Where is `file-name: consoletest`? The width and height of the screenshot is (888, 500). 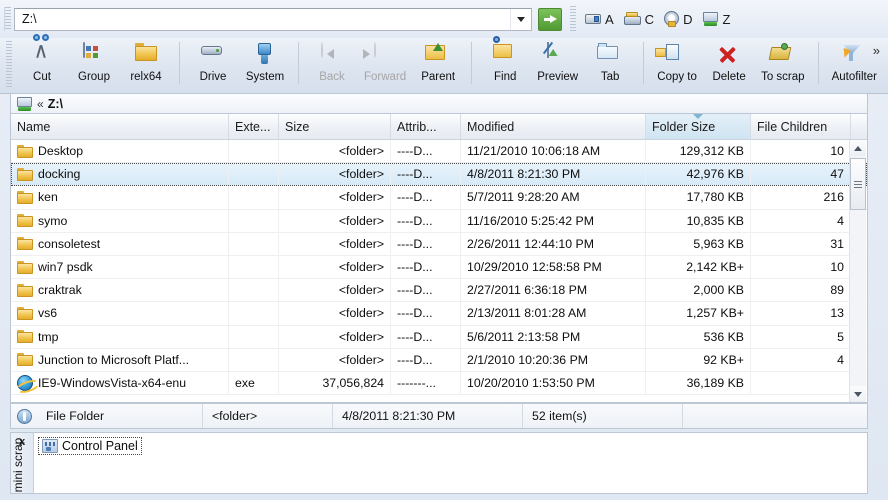 file-name: consoletest is located at coordinates (69, 243).